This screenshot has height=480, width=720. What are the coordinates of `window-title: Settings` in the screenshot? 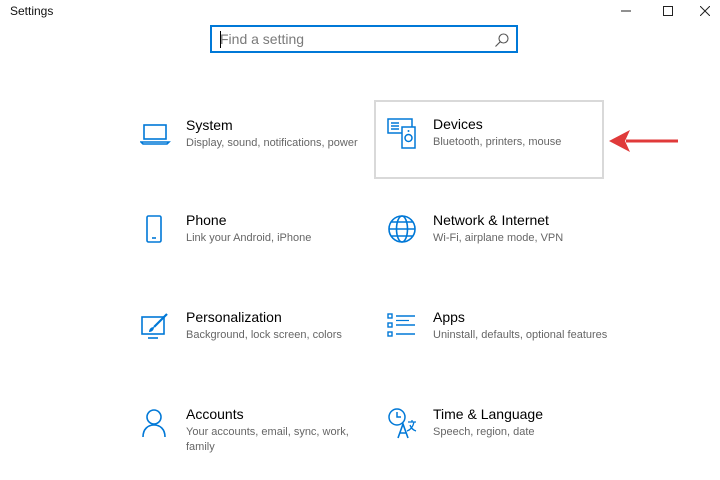 It's located at (32, 11).